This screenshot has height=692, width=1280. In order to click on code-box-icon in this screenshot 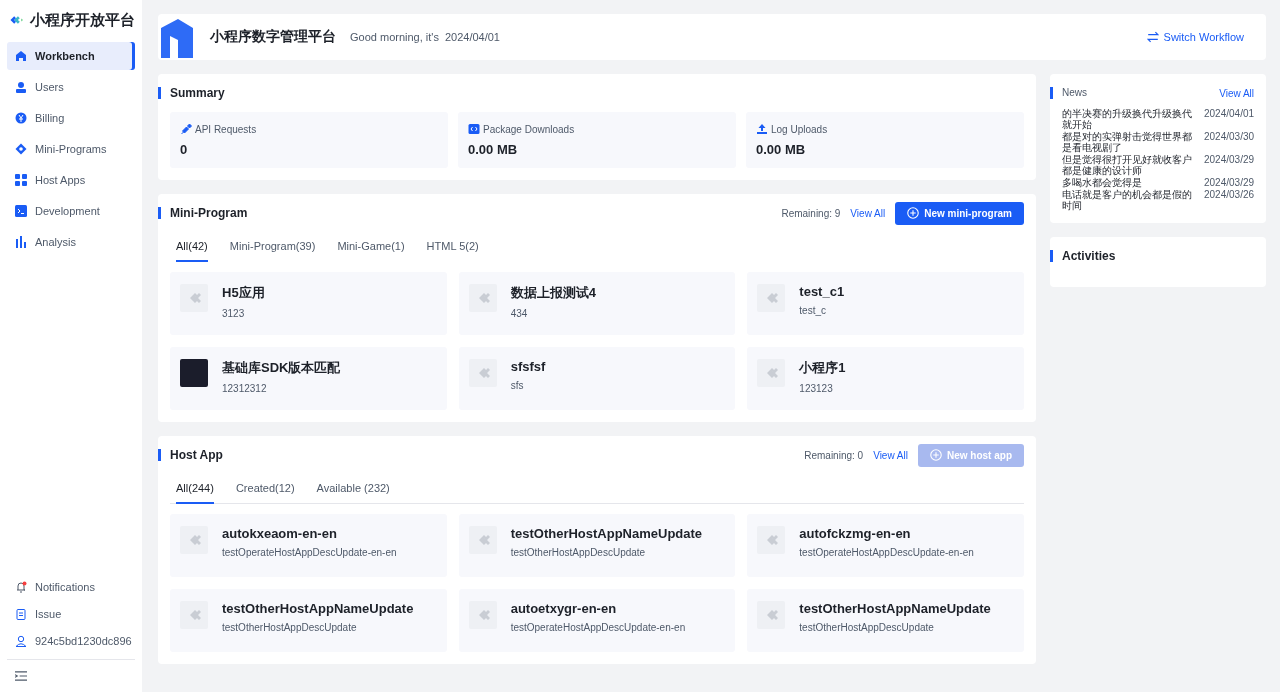, I will do `click(474, 129)`.